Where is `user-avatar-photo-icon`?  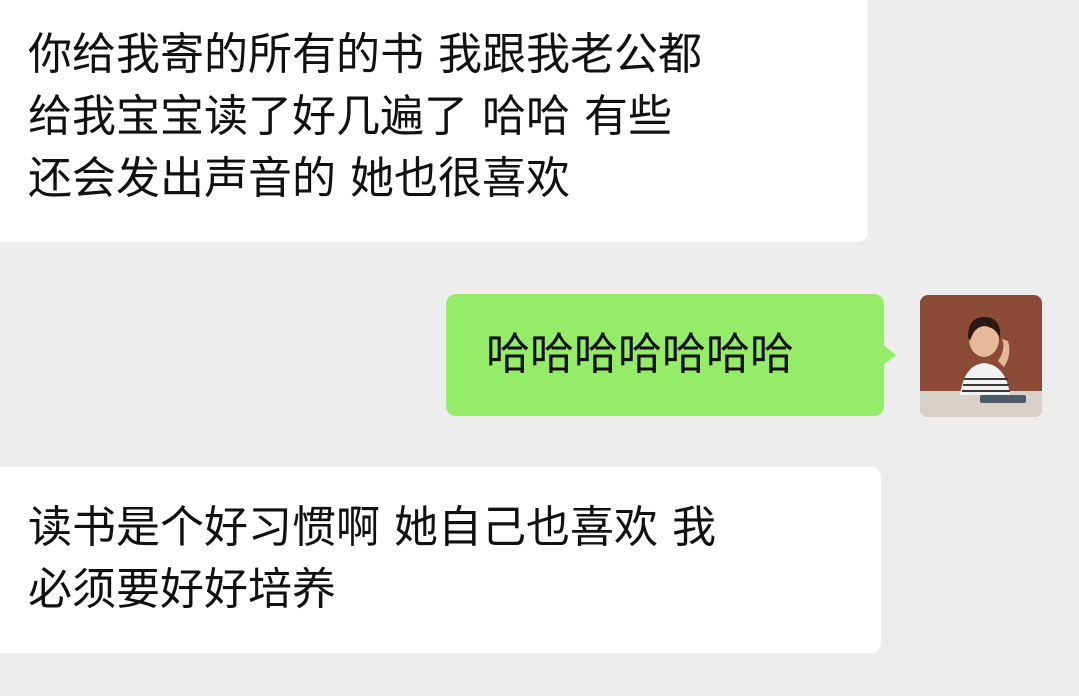
user-avatar-photo-icon is located at coordinates (981, 356).